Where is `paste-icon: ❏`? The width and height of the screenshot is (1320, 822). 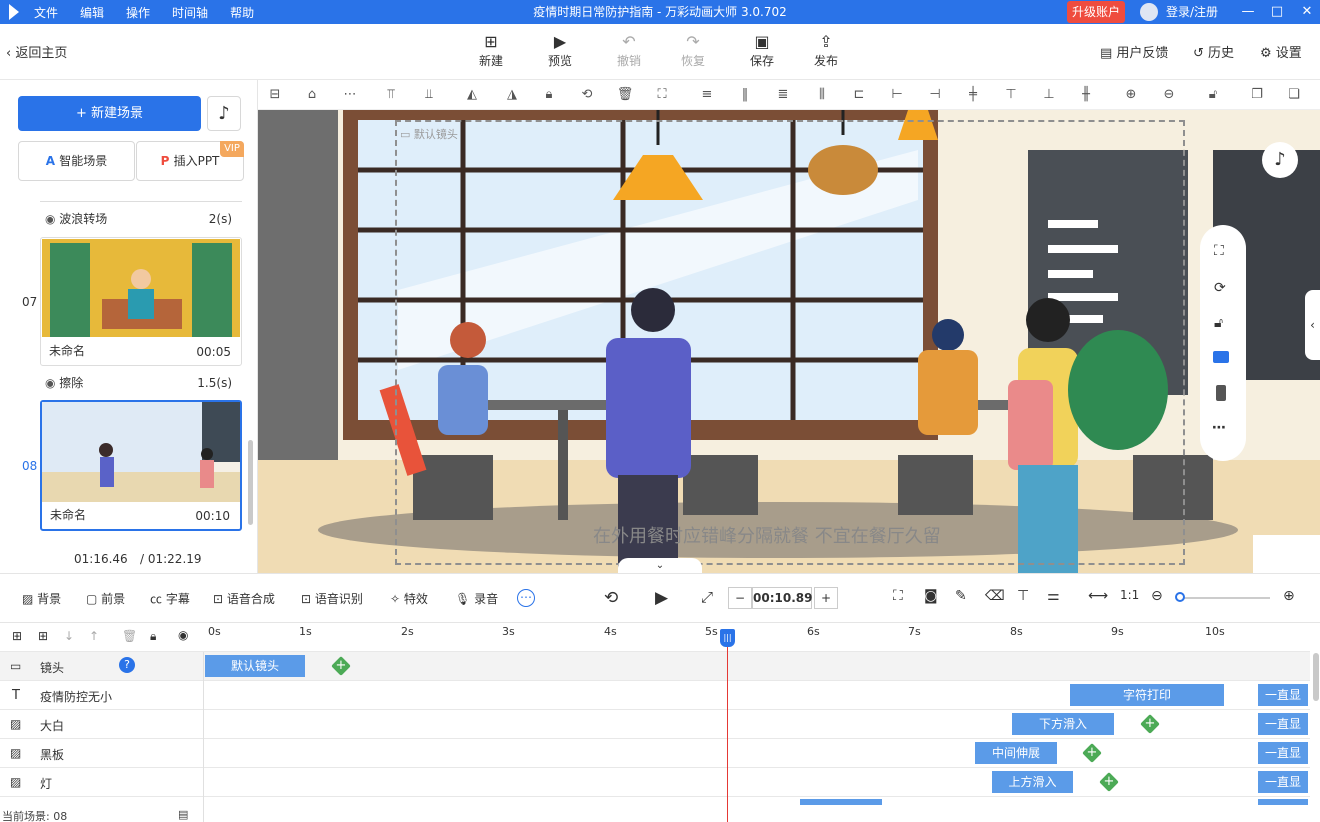
paste-icon: ❏ is located at coordinates (1294, 95).